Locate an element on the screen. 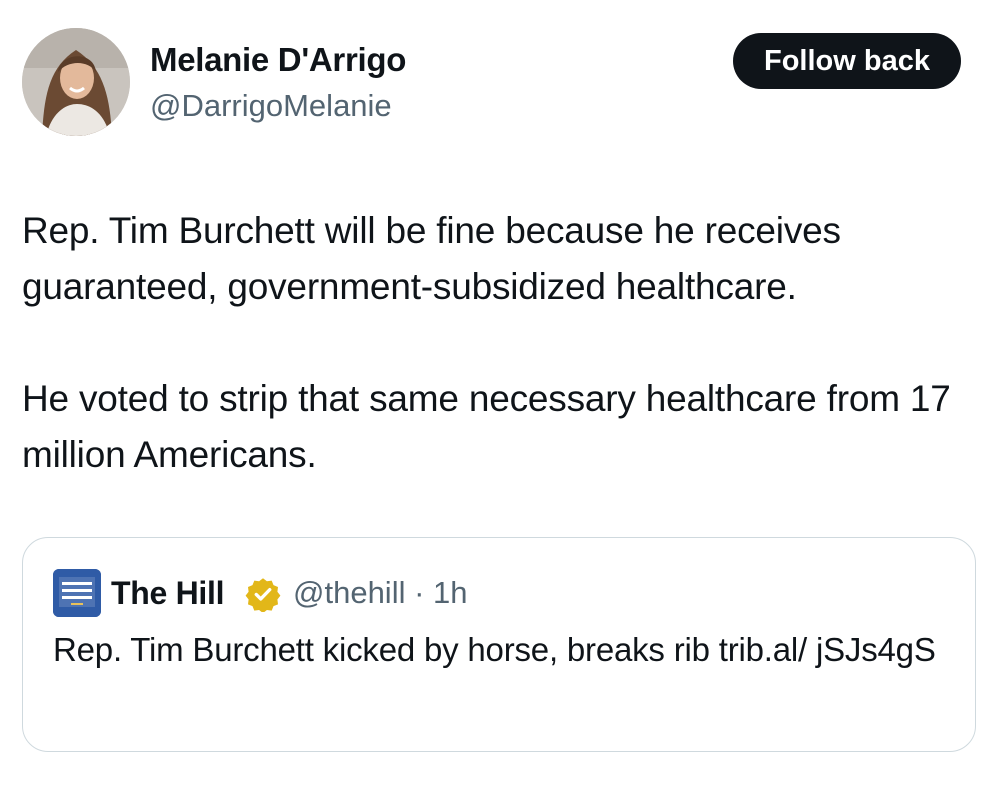 The width and height of the screenshot is (1000, 795). profile-photo-icon is located at coordinates (76, 82).